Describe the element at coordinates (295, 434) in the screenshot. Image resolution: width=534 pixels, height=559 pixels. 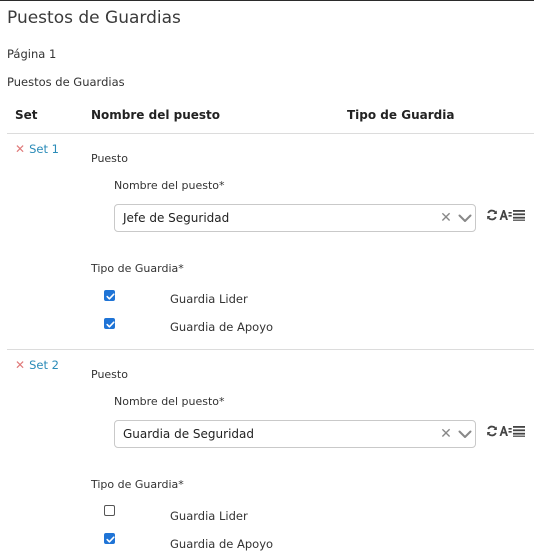
I see `nombre-puesto-select: Guardia de Seguridad ✕` at that location.